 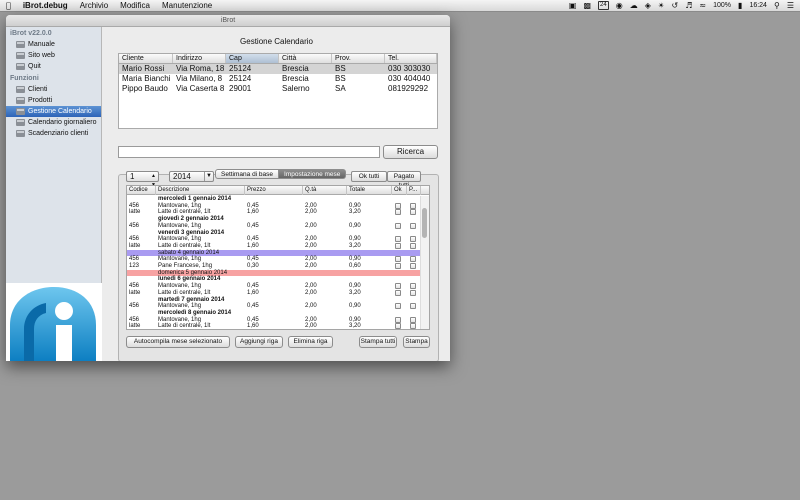 What do you see at coordinates (675, 5) in the screenshot?
I see `time-machine-icon: ↺` at bounding box center [675, 5].